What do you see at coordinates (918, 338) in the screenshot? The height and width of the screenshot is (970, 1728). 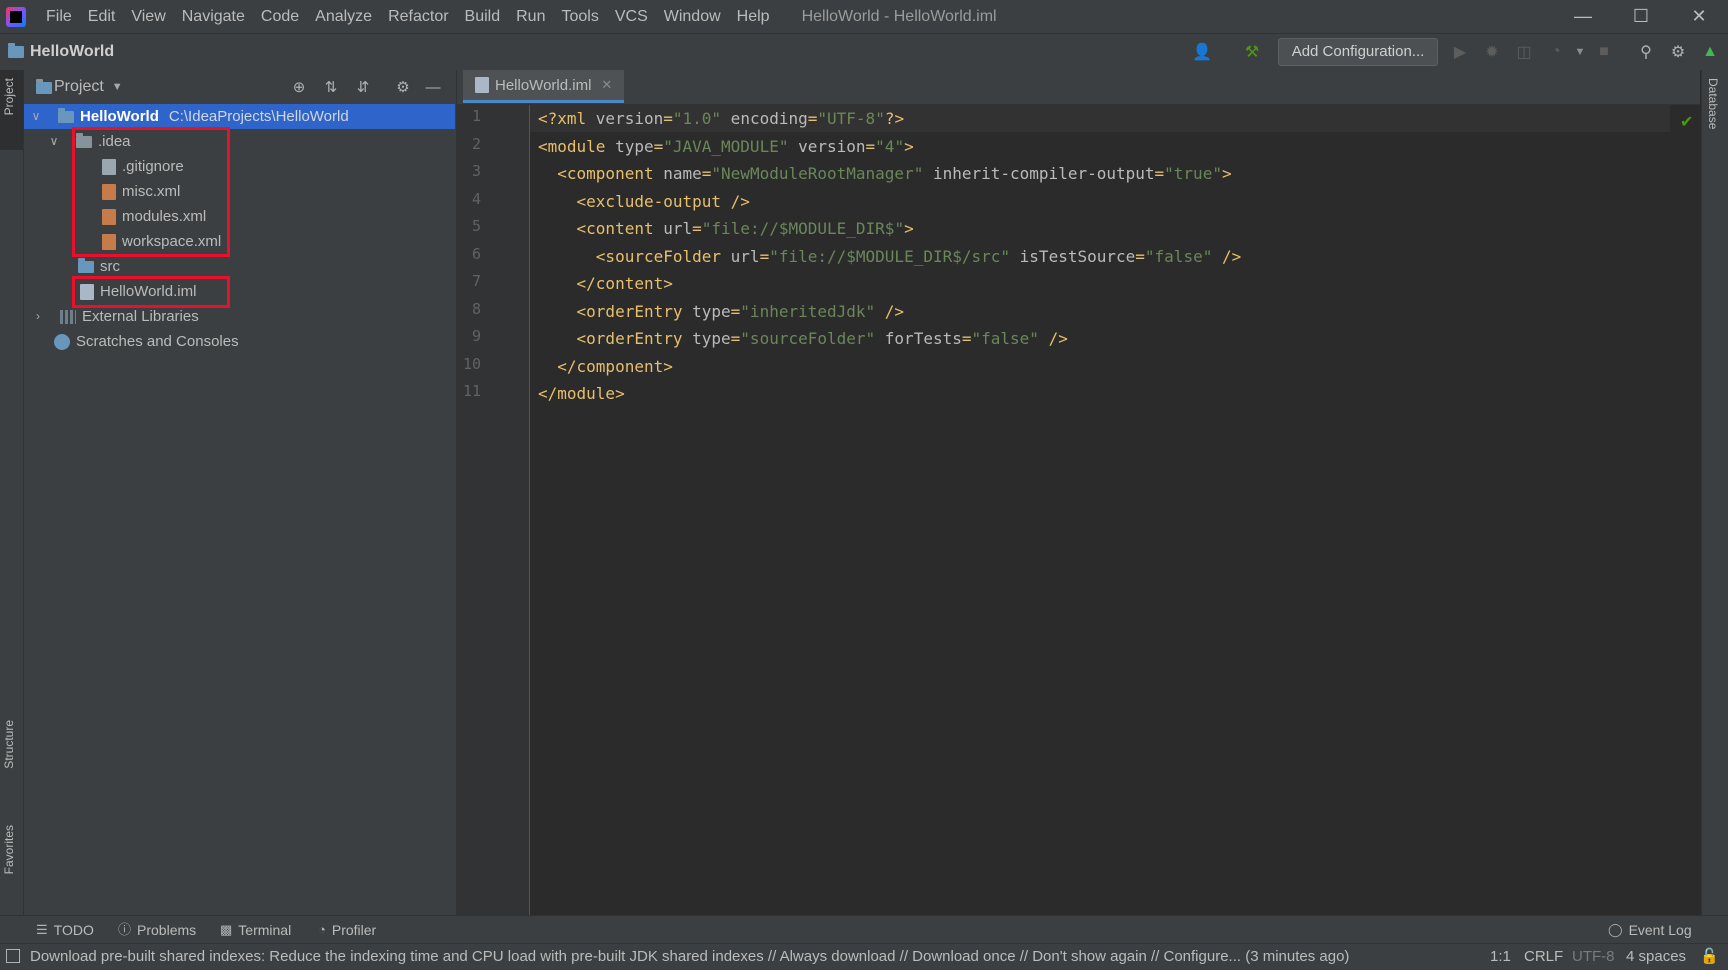 I see `code-token: forTests` at bounding box center [918, 338].